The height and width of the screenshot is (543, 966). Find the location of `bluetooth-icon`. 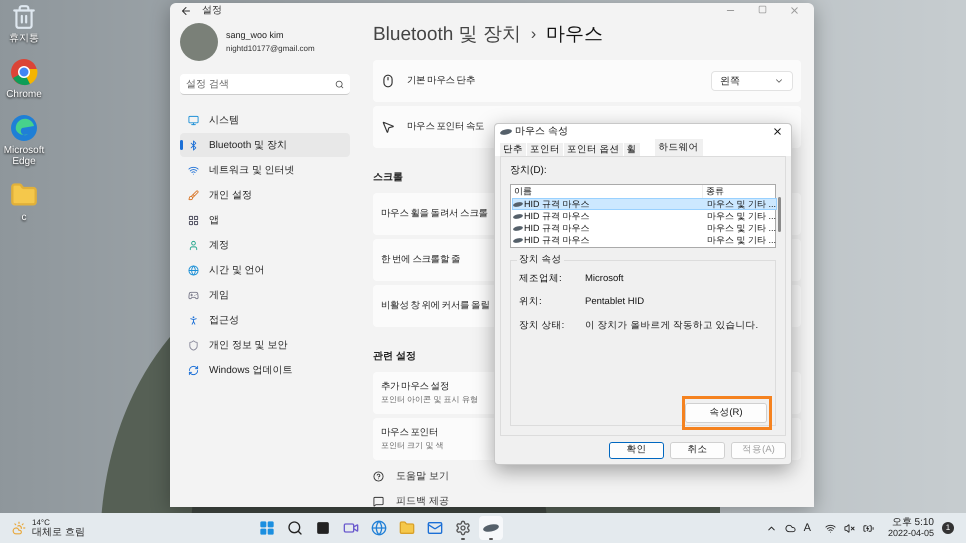

bluetooth-icon is located at coordinates (193, 145).